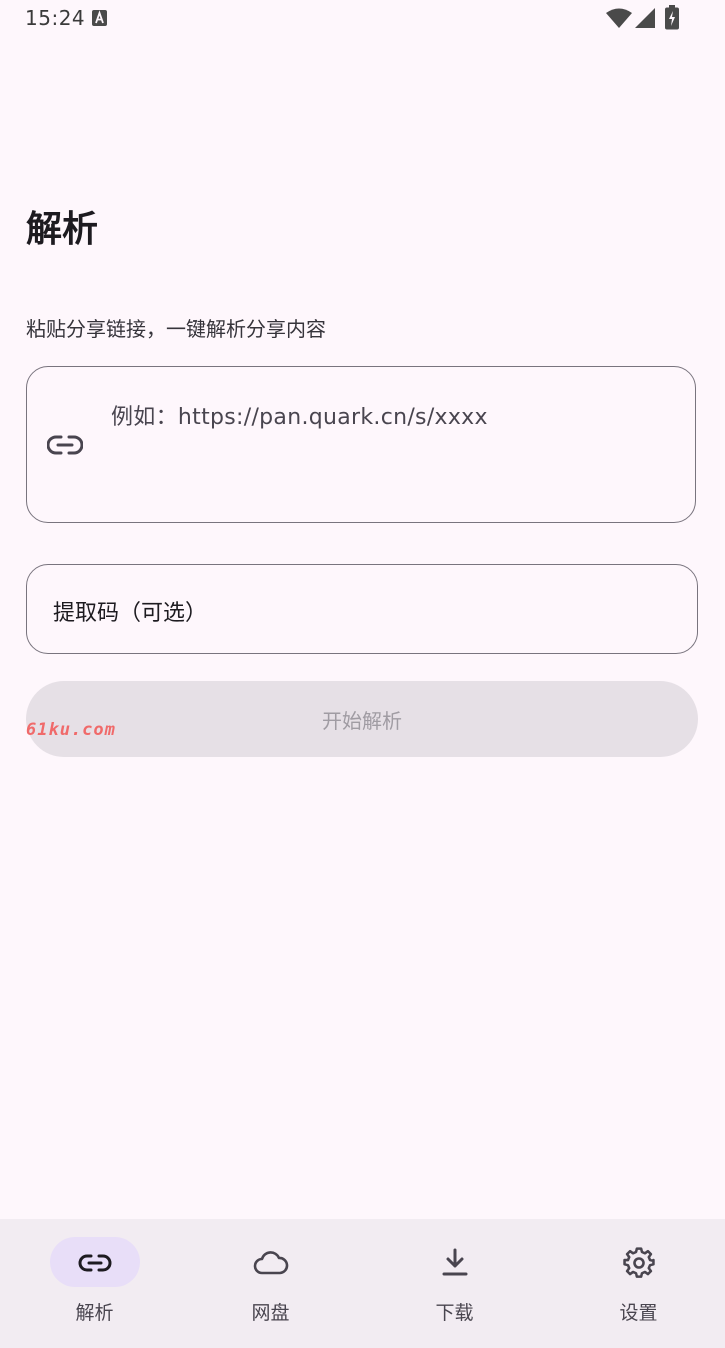 This screenshot has width=725, height=1348. Describe the element at coordinates (270, 1263) in the screenshot. I see `cloud-icon` at that location.